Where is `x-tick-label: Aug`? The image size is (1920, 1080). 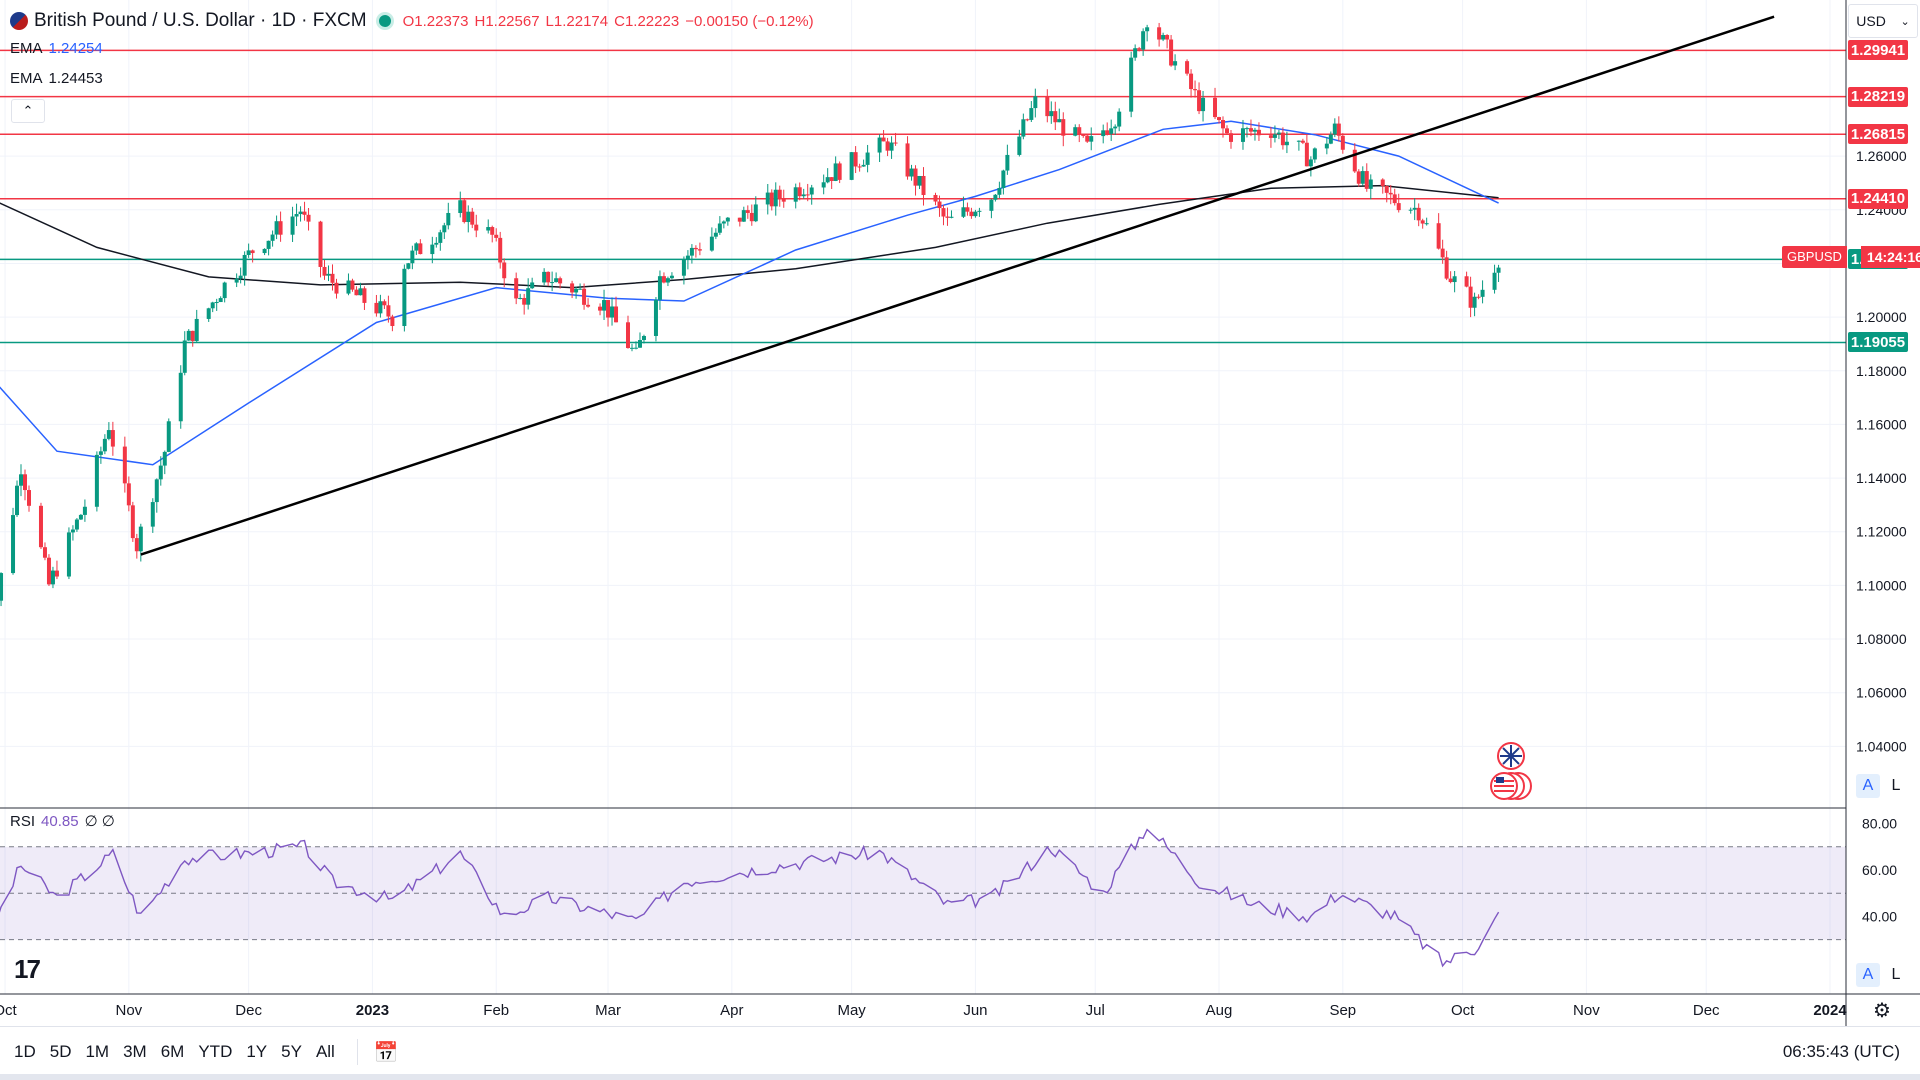 x-tick-label: Aug is located at coordinates (1219, 1010).